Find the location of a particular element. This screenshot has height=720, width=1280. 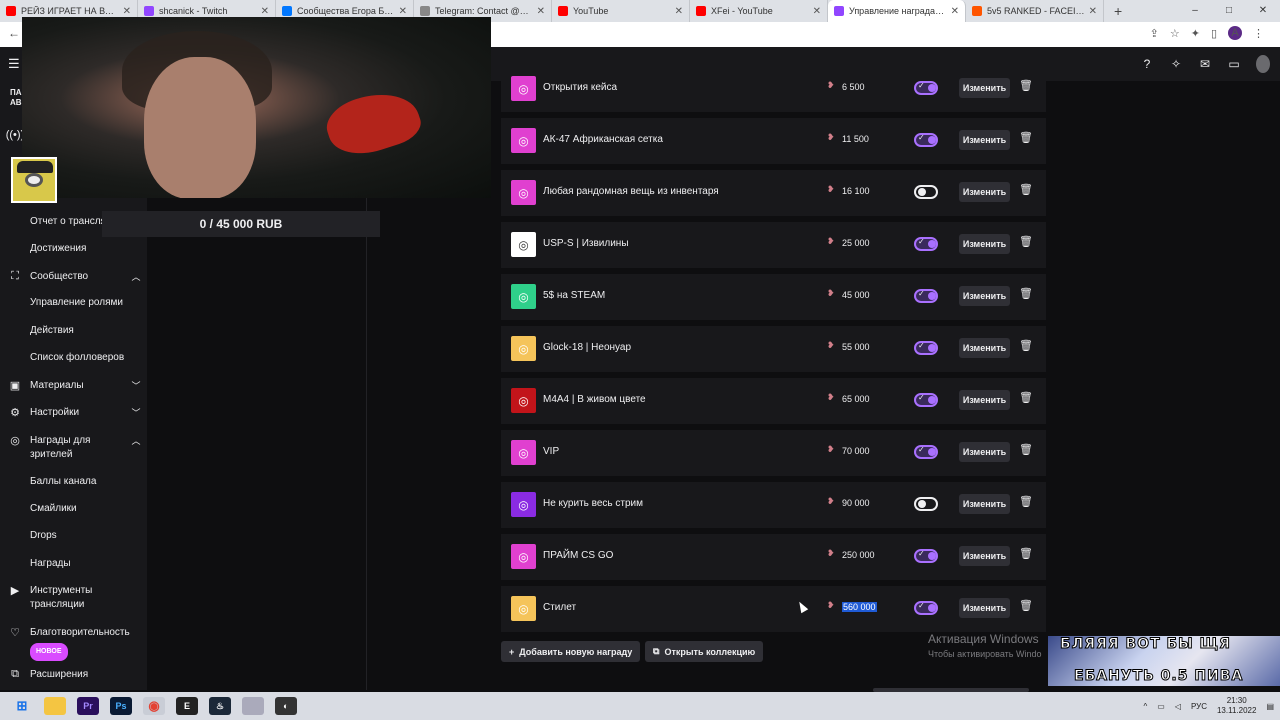

close-window-icon: ✕ is located at coordinates (1263, 11).